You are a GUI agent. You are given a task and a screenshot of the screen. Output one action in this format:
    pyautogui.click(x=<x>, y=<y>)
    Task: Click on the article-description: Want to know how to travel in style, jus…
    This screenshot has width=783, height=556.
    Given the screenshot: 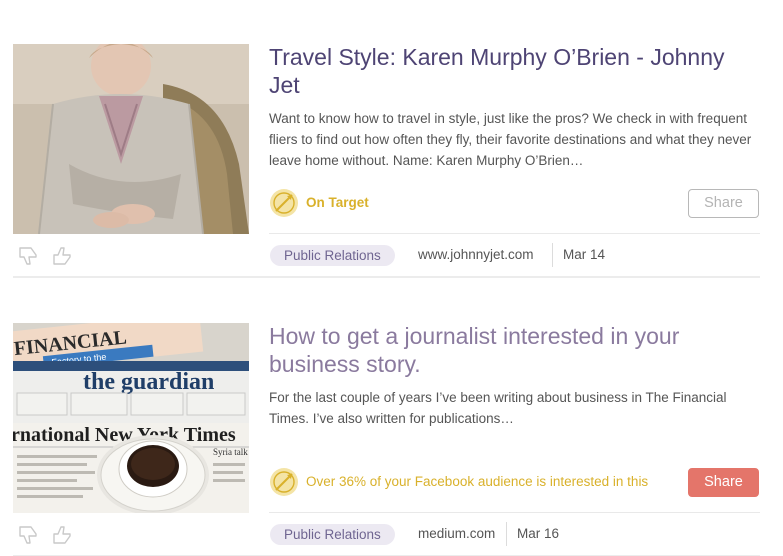 What is the action you would take?
    pyautogui.click(x=510, y=139)
    